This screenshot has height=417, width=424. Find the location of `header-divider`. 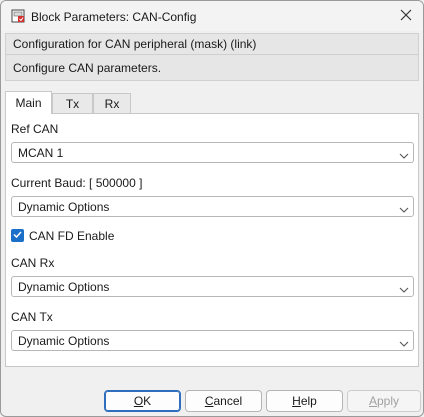

header-divider is located at coordinates (212, 54).